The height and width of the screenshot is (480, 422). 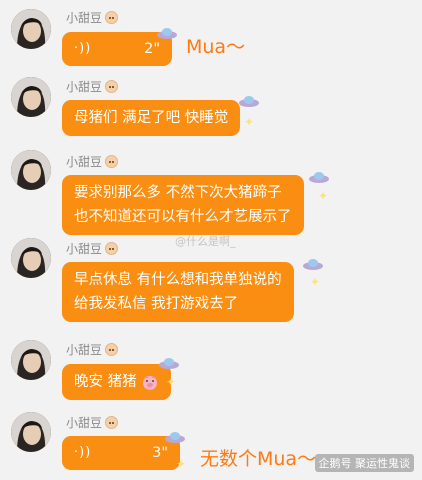 What do you see at coordinates (160, 453) in the screenshot?
I see `voice-duration: 3"` at bounding box center [160, 453].